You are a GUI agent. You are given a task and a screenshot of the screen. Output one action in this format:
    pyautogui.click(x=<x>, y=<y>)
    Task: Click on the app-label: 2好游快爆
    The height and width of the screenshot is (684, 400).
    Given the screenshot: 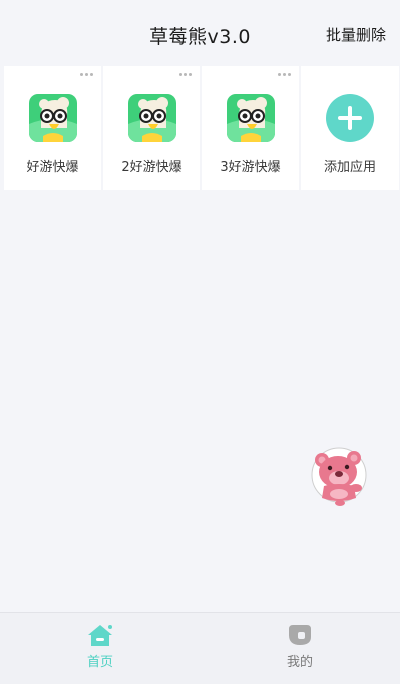 What is the action you would take?
    pyautogui.click(x=151, y=167)
    